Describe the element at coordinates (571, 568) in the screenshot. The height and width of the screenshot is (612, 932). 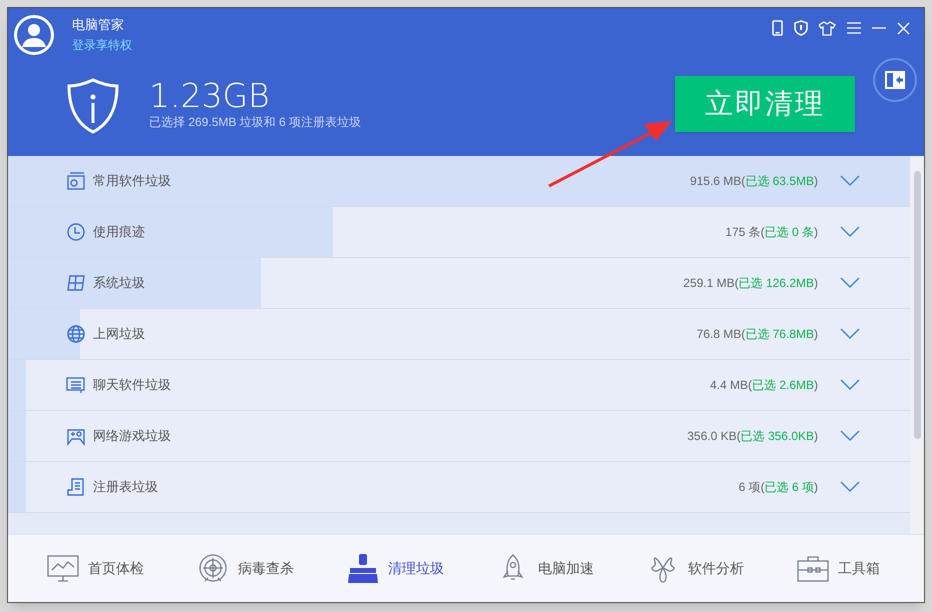
I see `nav-tab: 电脑加速` at that location.